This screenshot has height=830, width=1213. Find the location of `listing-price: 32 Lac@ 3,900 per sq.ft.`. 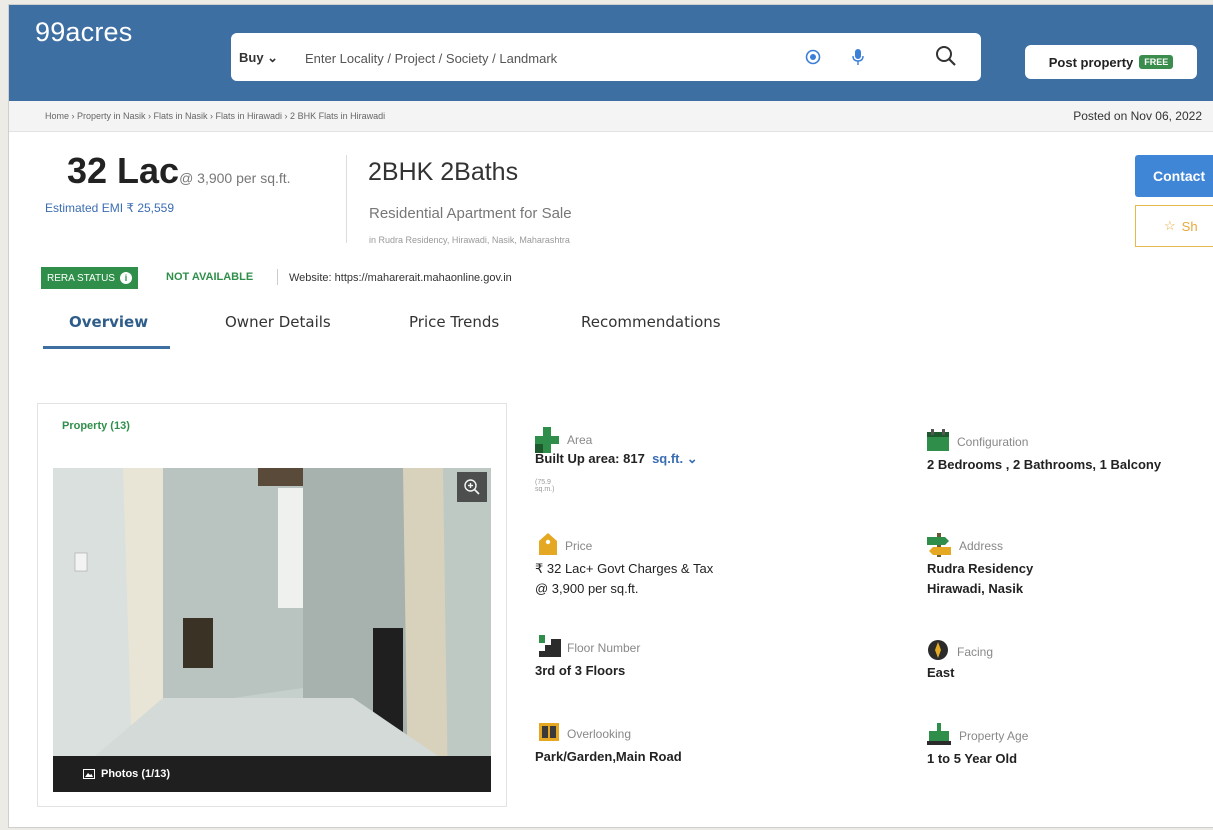

listing-price: 32 Lac@ 3,900 per sq.ft. is located at coordinates (179, 170).